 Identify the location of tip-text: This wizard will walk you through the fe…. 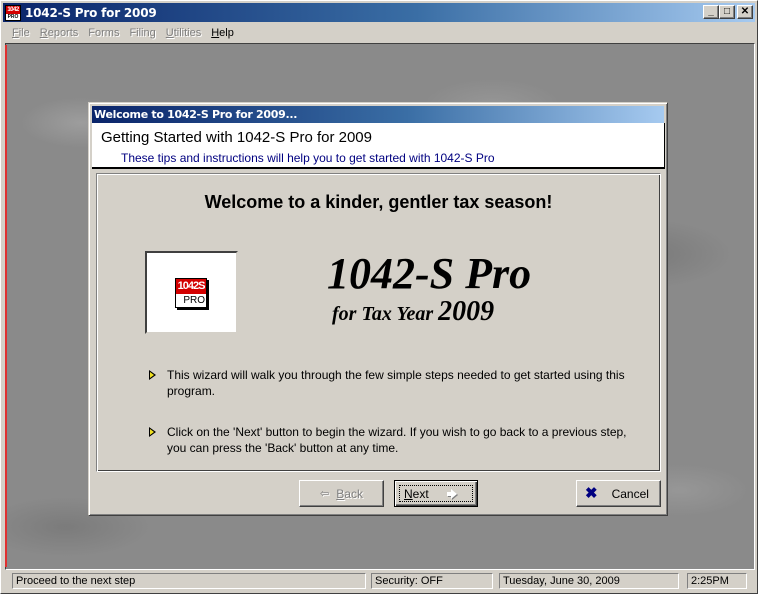
(396, 383).